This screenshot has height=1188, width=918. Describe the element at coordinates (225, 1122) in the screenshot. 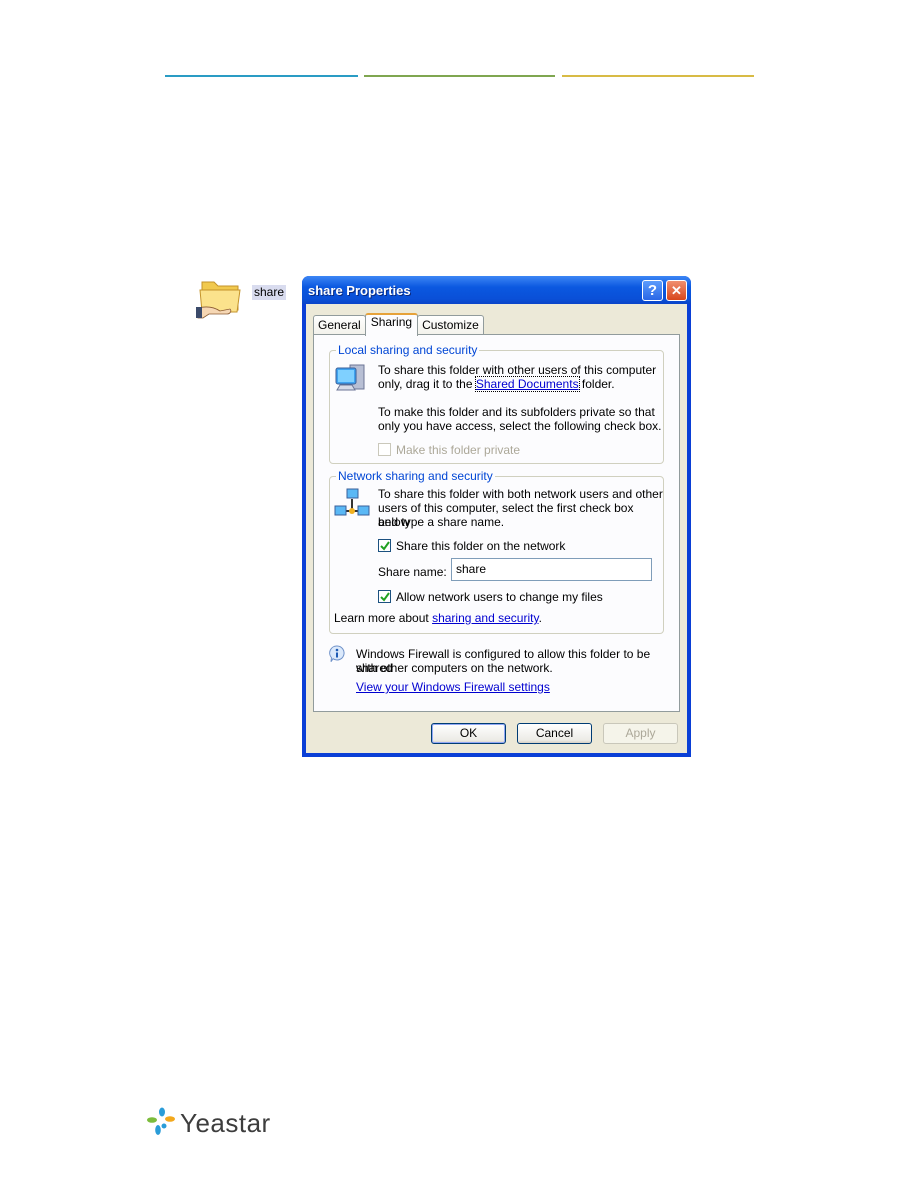

I see `logo-text: Yeastar` at that location.